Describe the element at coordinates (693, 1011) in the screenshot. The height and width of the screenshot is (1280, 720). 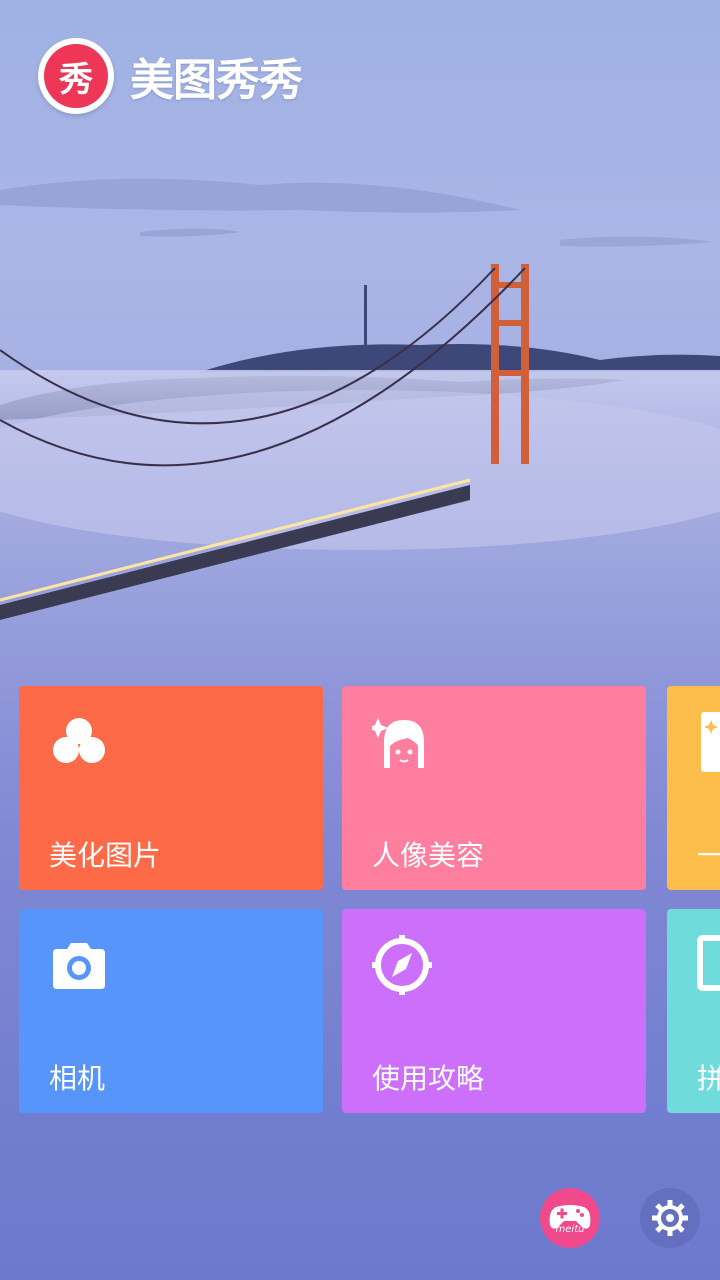
I see `tile-collage: 拼` at that location.